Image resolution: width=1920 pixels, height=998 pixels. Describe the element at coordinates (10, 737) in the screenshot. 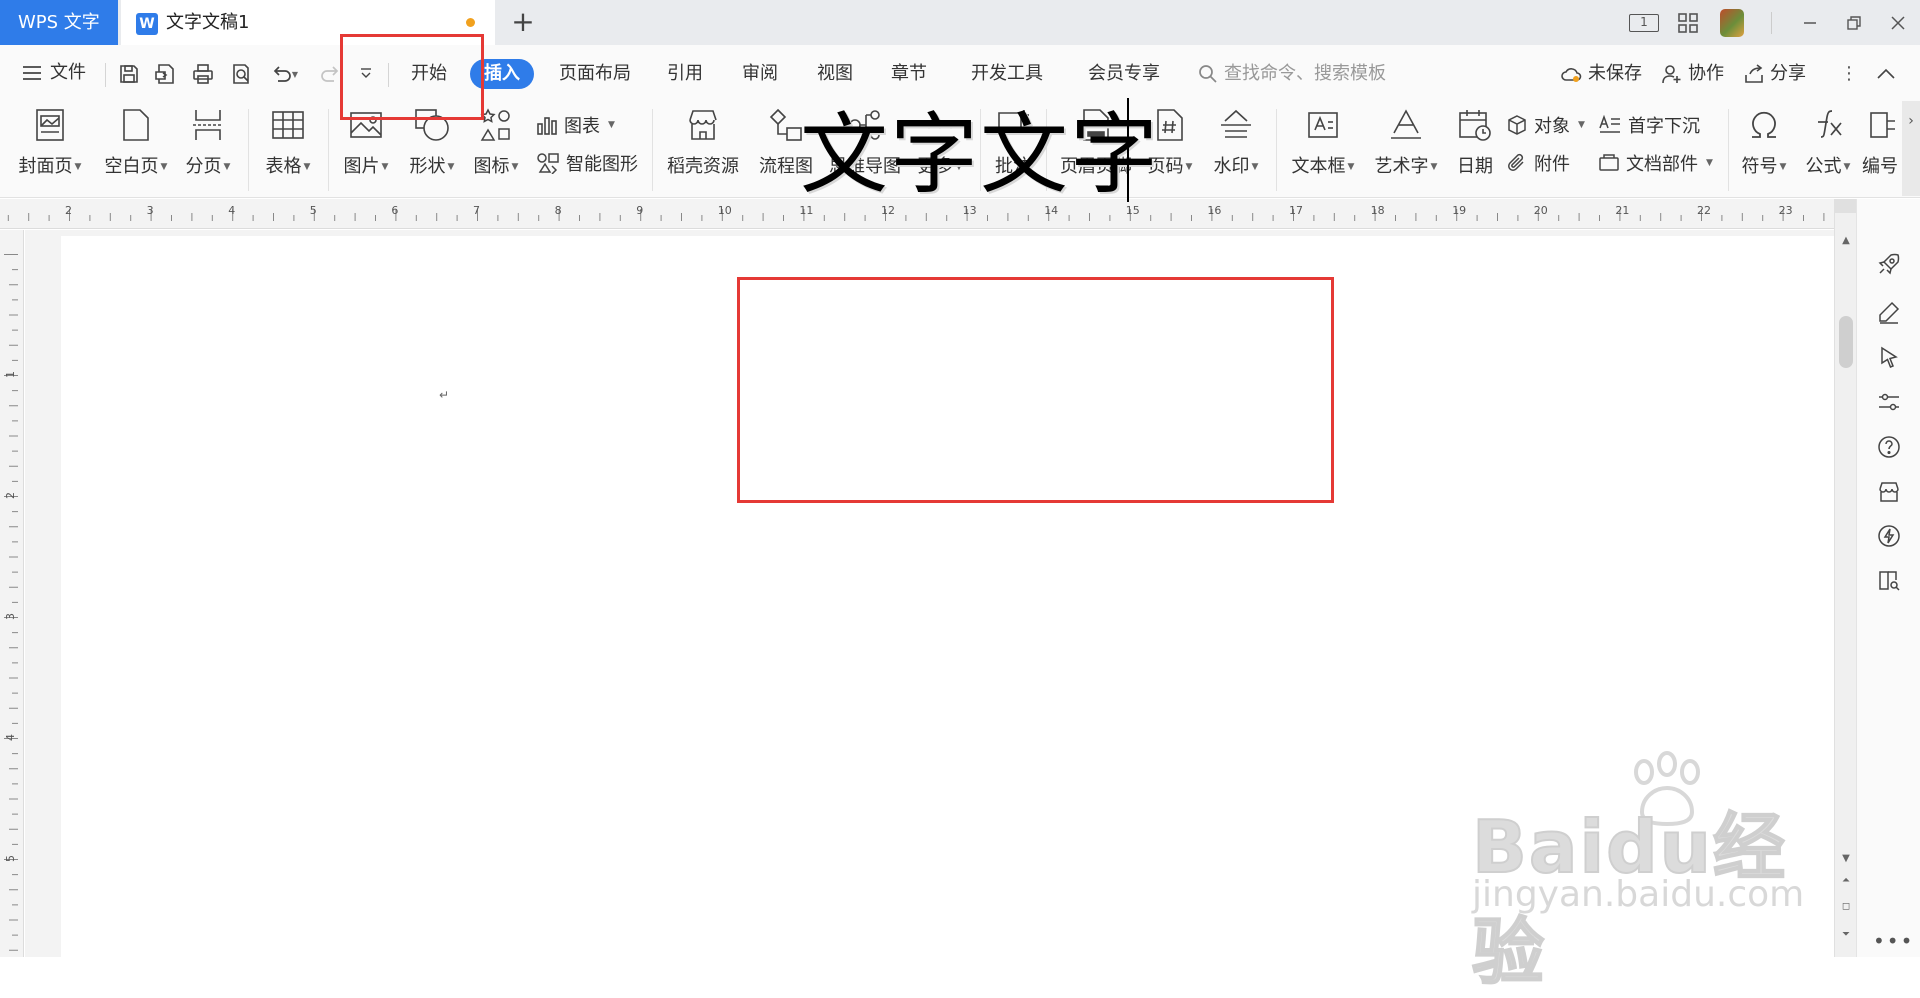

I see `vertical-ruler-number: 4` at that location.